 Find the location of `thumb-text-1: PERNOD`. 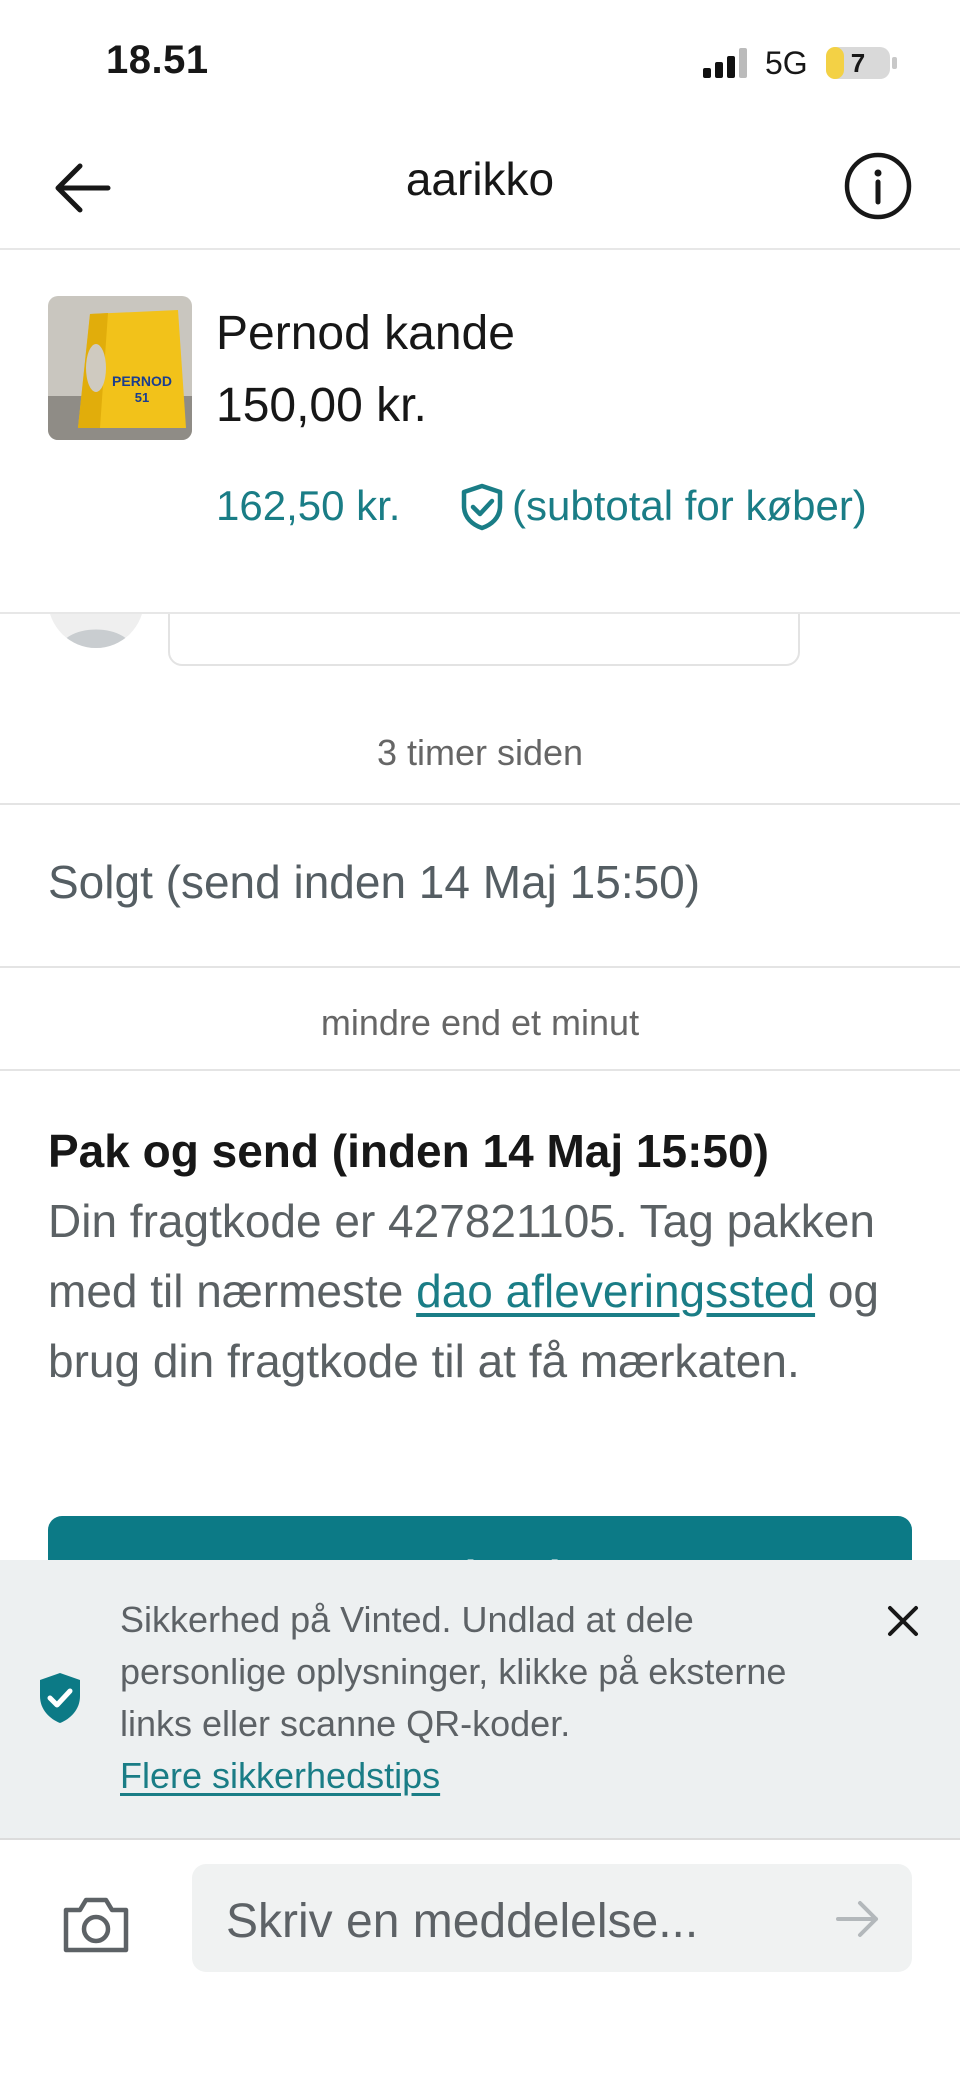

thumb-text-1: PERNOD is located at coordinates (142, 381).